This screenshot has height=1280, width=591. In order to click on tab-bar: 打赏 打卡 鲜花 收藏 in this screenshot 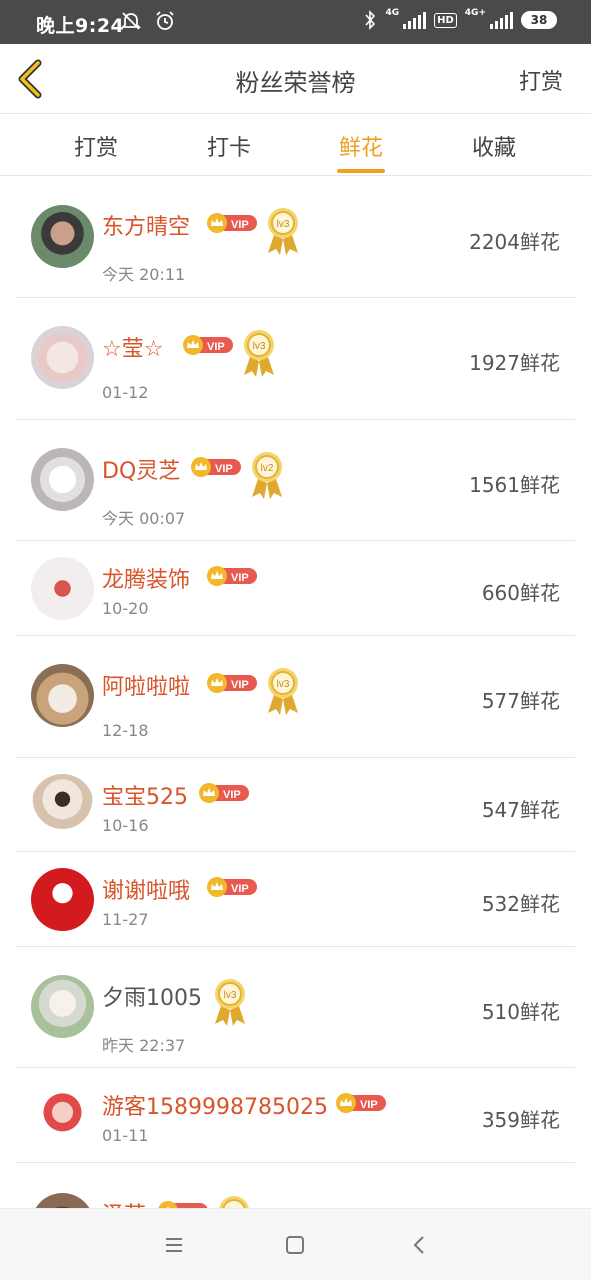, I will do `click(295, 145)`.